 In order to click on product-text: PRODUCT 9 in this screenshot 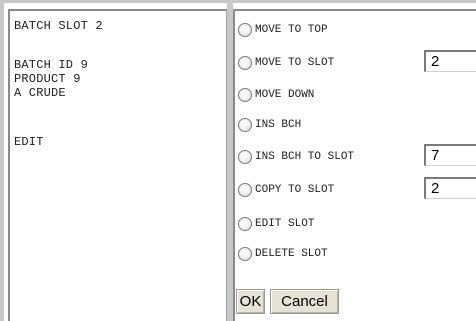, I will do `click(47, 79)`.